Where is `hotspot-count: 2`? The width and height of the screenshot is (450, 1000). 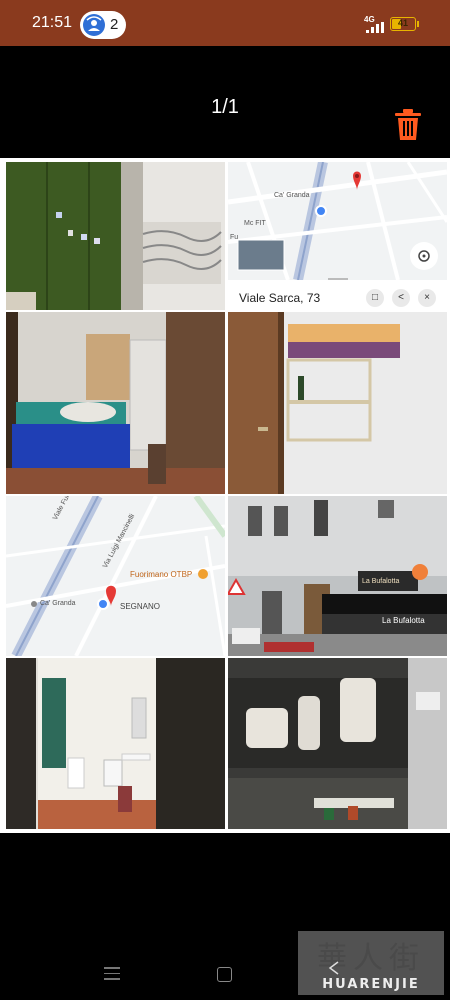
hotspot-count: 2 is located at coordinates (114, 24).